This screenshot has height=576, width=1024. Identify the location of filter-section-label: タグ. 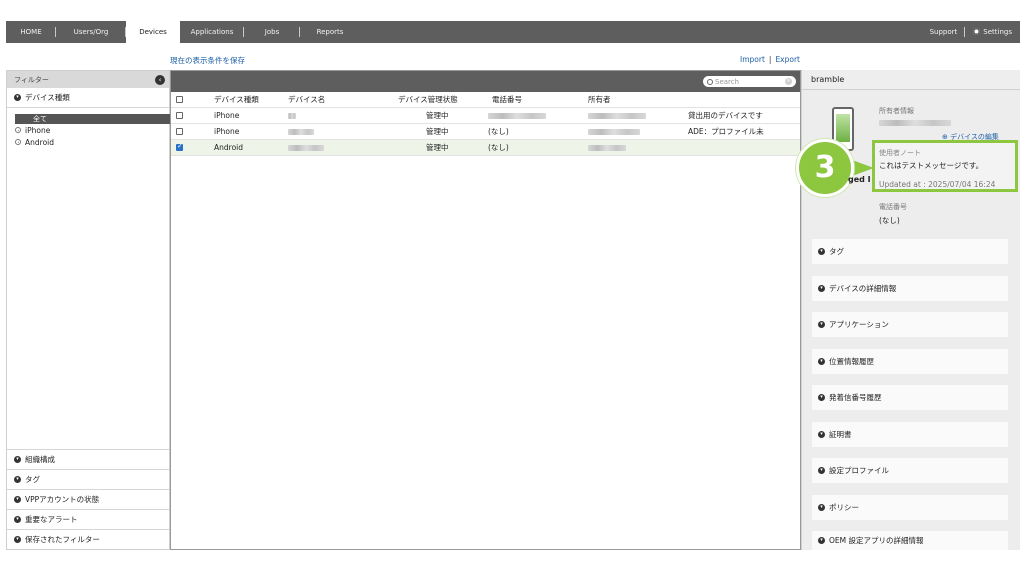
(32, 479).